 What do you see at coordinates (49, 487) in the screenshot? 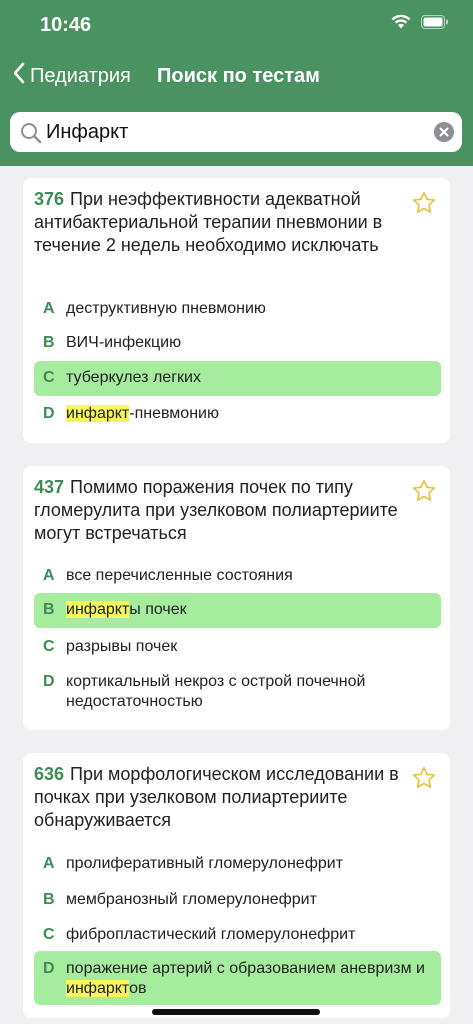
I see `question-number: 437` at bounding box center [49, 487].